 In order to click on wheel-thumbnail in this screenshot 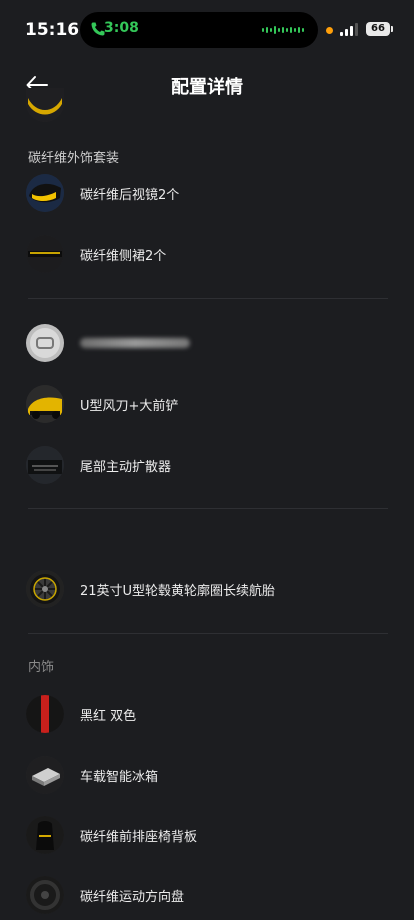, I will do `click(45, 589)`.